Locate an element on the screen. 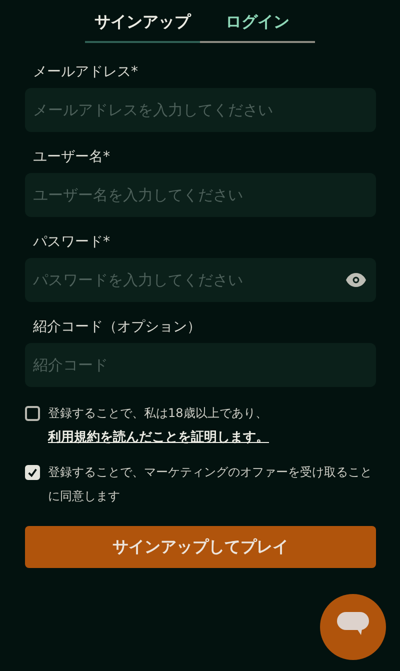 This screenshot has height=671, width=400. input-field: メールアドレスを入力してください is located at coordinates (200, 110).